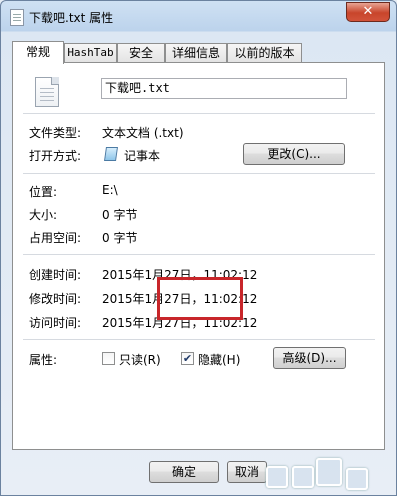  Describe the element at coordinates (71, 18) in the screenshot. I see `window-title: 下载吧.txt 属性` at that location.